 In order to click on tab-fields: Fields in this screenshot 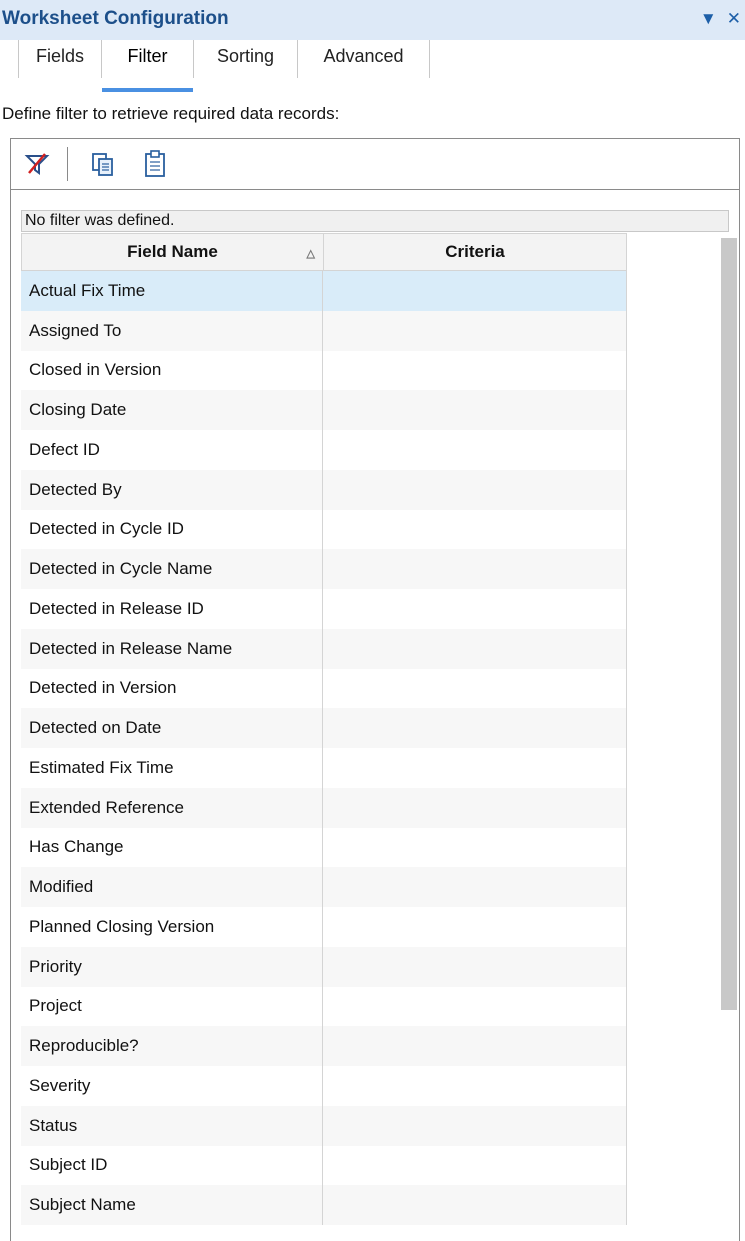, I will do `click(60, 59)`.